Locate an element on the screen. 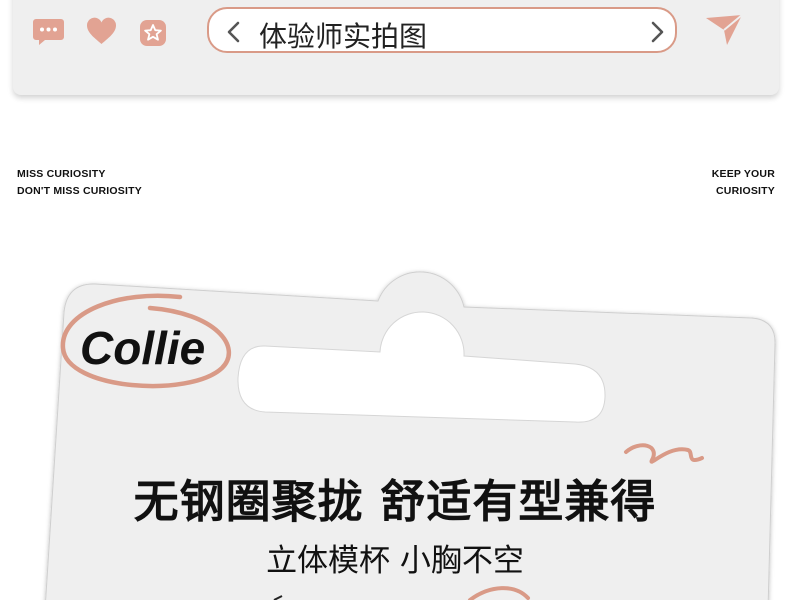 This screenshot has width=790, height=600. card-headline: 无钢圈聚拢 舒适有型兼得 is located at coordinates (395, 501).